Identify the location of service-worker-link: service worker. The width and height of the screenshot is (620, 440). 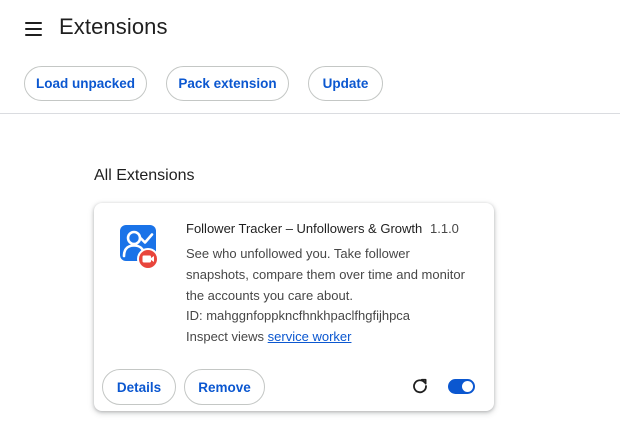
(310, 336).